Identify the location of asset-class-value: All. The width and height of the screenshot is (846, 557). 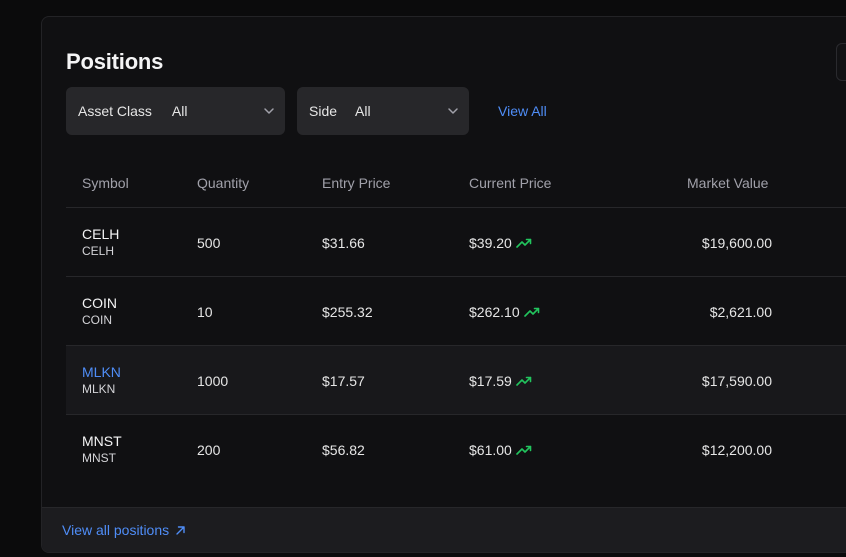
(179, 111).